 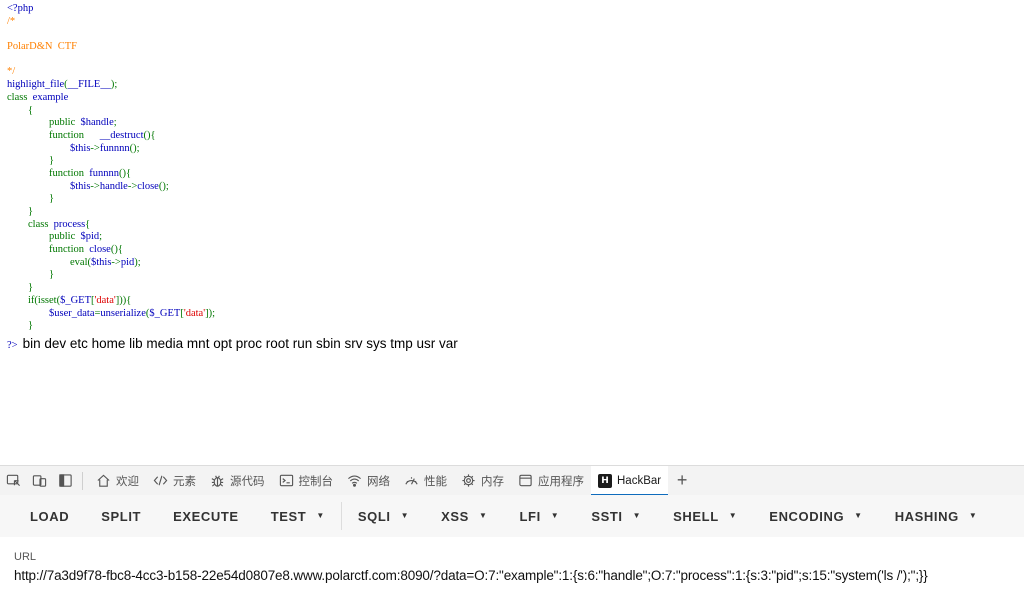 I want to click on inspect-element-icon, so click(x=13, y=481).